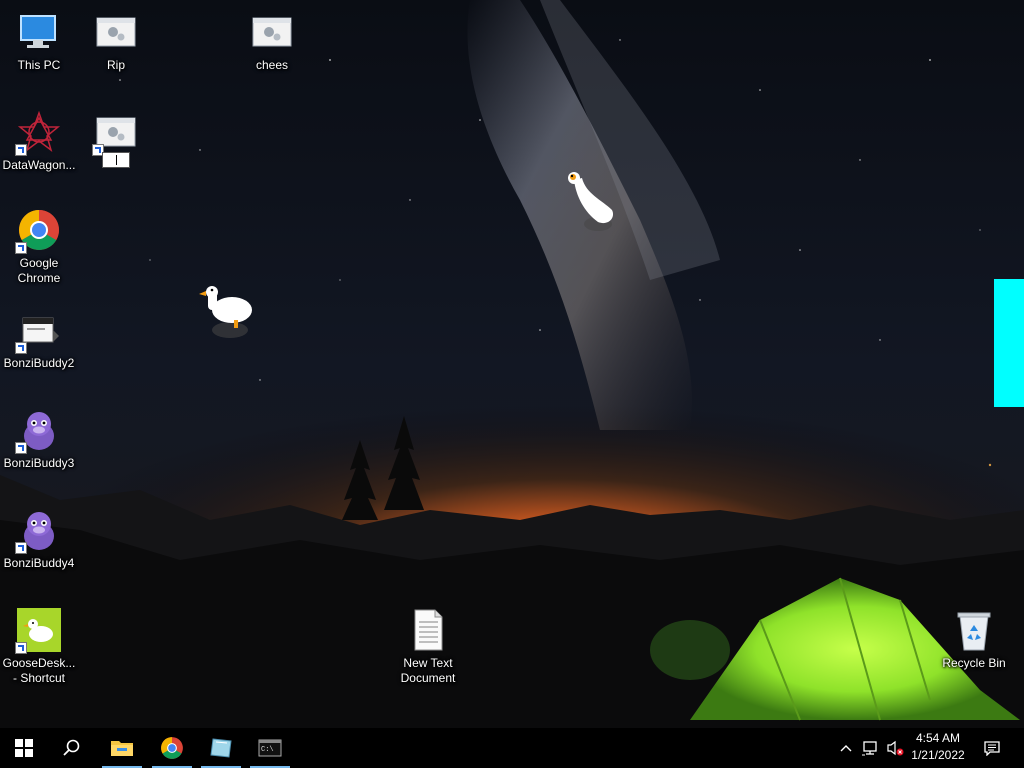  I want to click on folder-icon, so click(122, 748).